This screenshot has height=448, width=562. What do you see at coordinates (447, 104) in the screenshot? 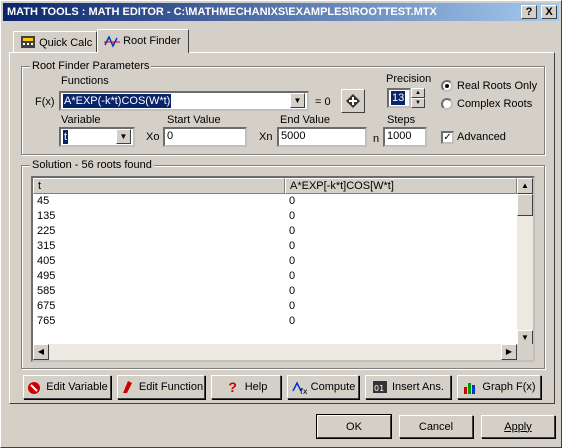
I see `complex-roots-radio` at bounding box center [447, 104].